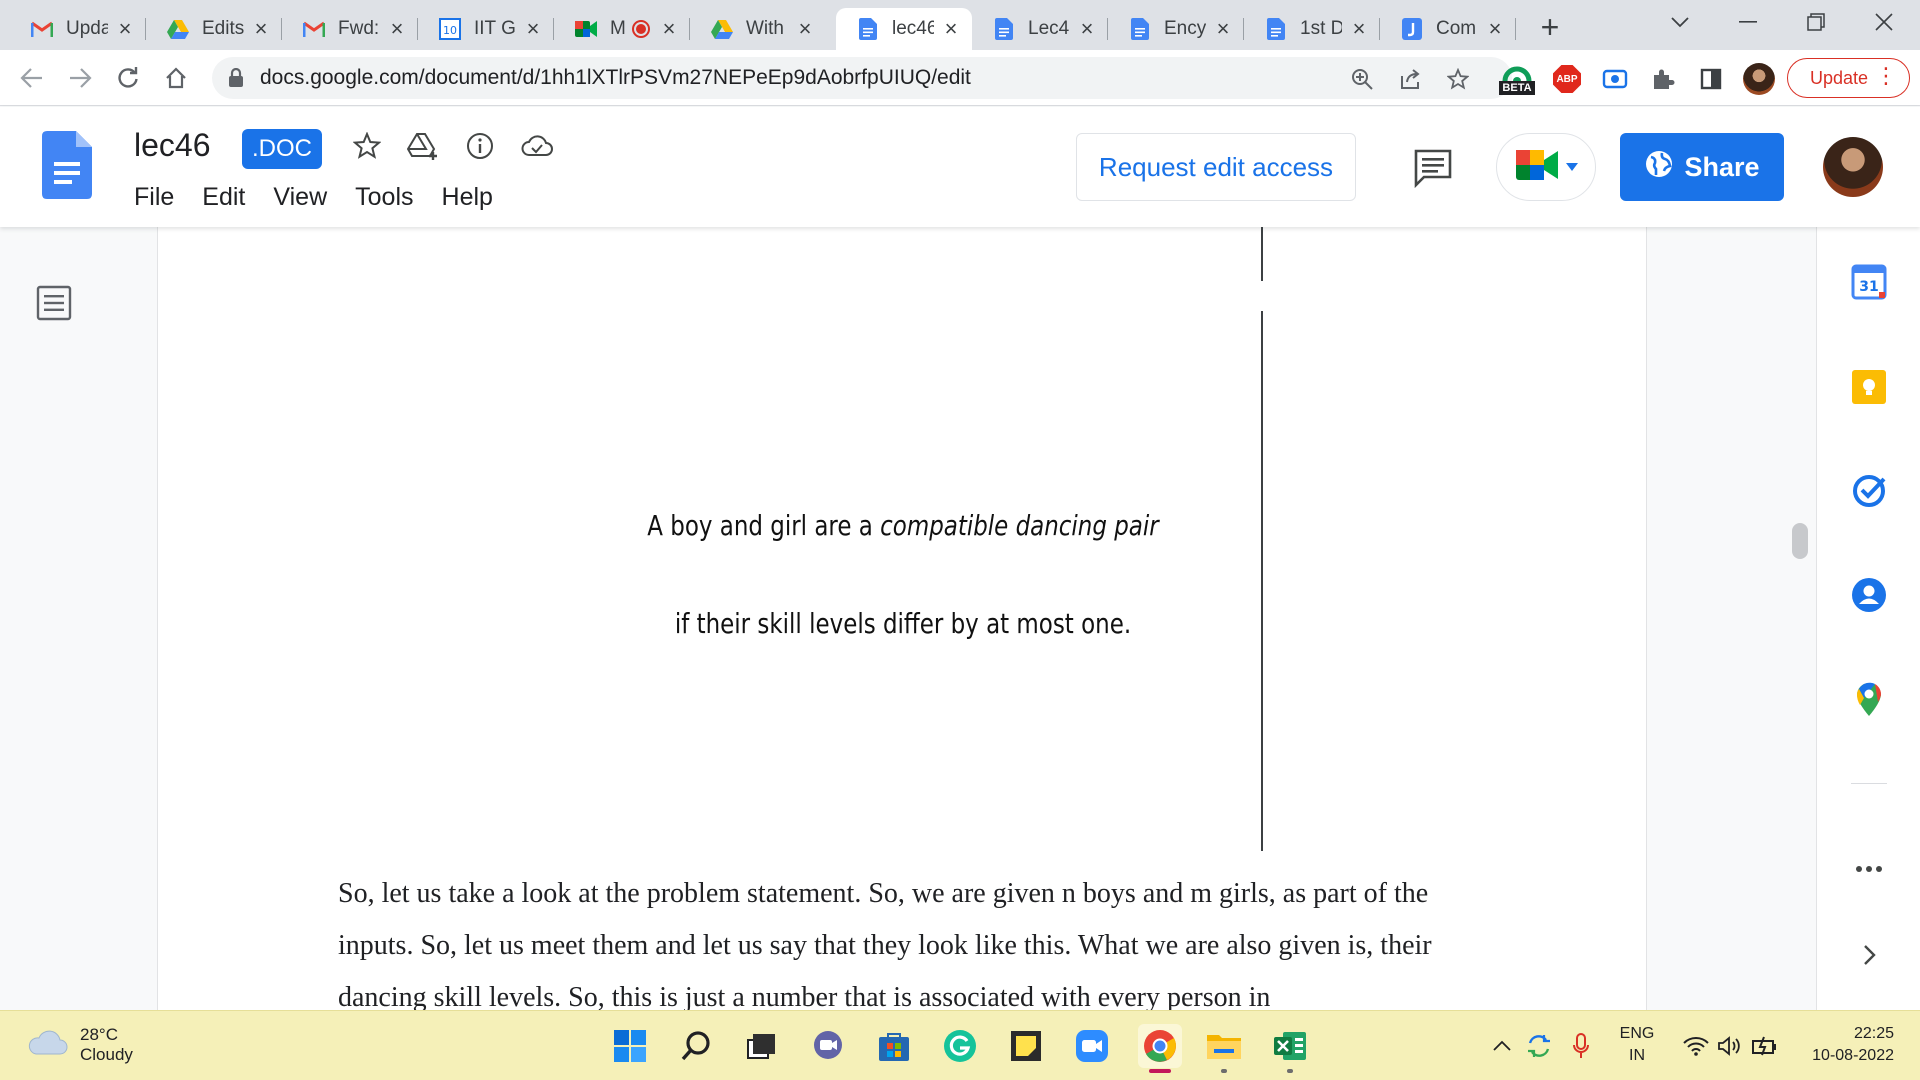  Describe the element at coordinates (1290, 1046) in the screenshot. I see `excel-icon` at that location.